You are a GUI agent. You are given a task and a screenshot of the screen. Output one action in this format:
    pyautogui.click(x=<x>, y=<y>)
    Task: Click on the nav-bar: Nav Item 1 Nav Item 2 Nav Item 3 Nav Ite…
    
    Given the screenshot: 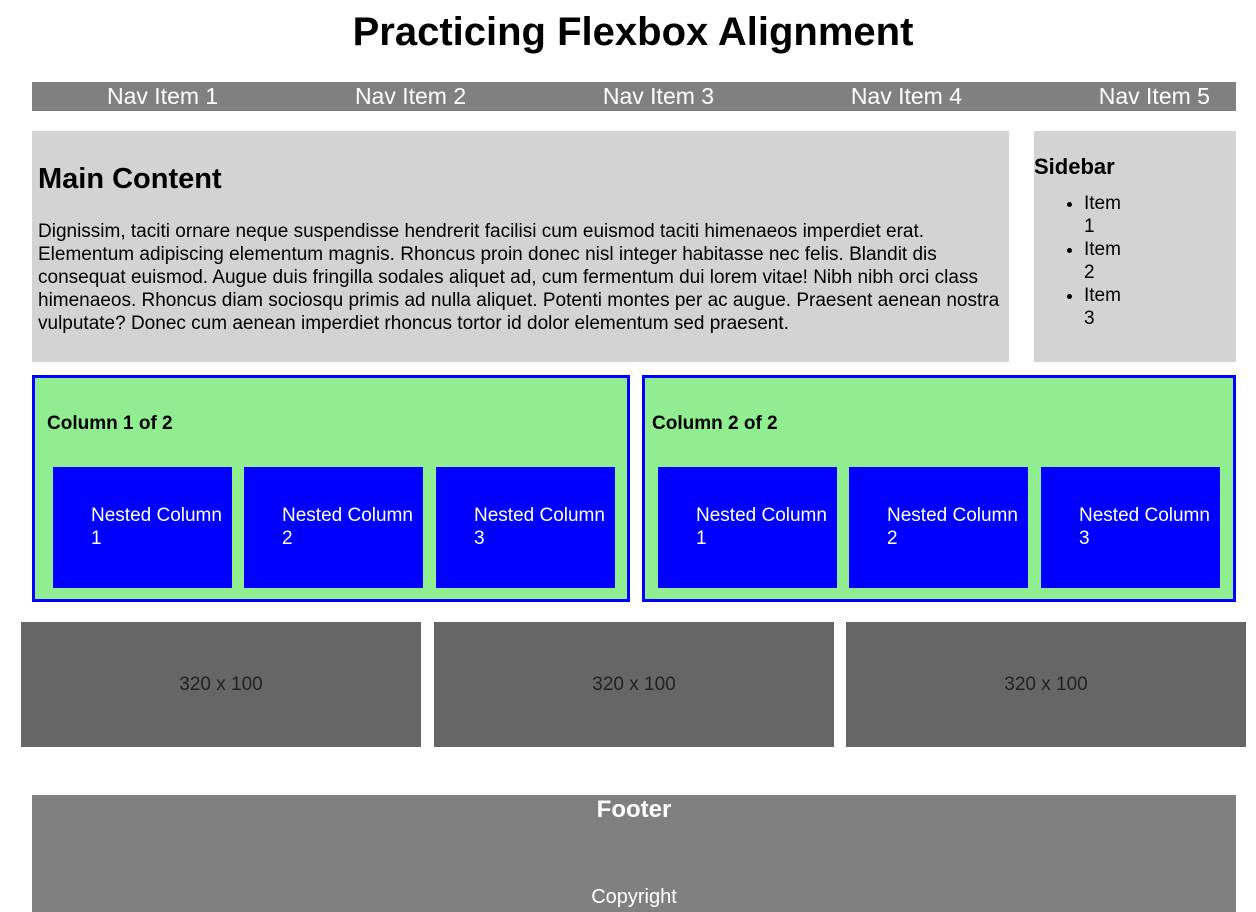 What is the action you would take?
    pyautogui.click(x=634, y=96)
    